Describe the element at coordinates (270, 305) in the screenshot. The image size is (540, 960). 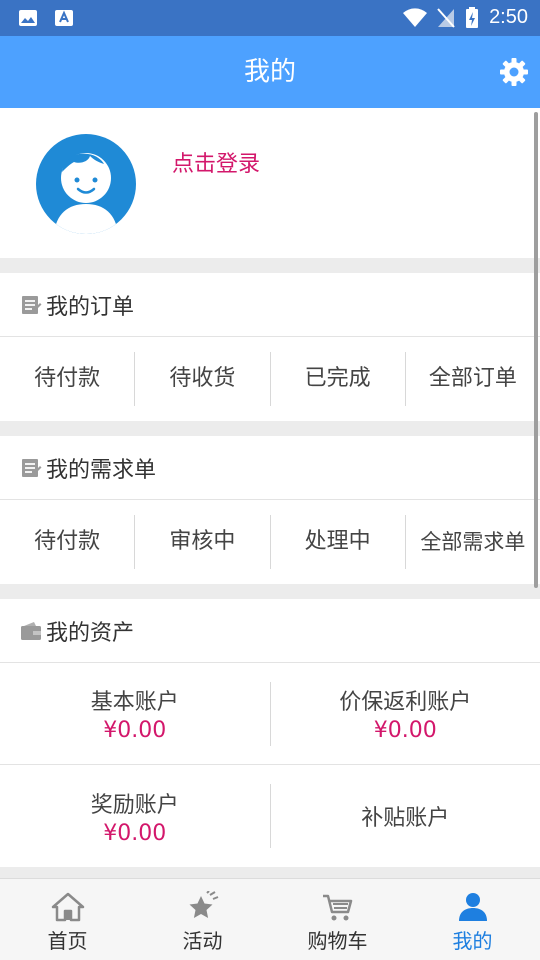
I see `orders-header: 我的订单` at that location.